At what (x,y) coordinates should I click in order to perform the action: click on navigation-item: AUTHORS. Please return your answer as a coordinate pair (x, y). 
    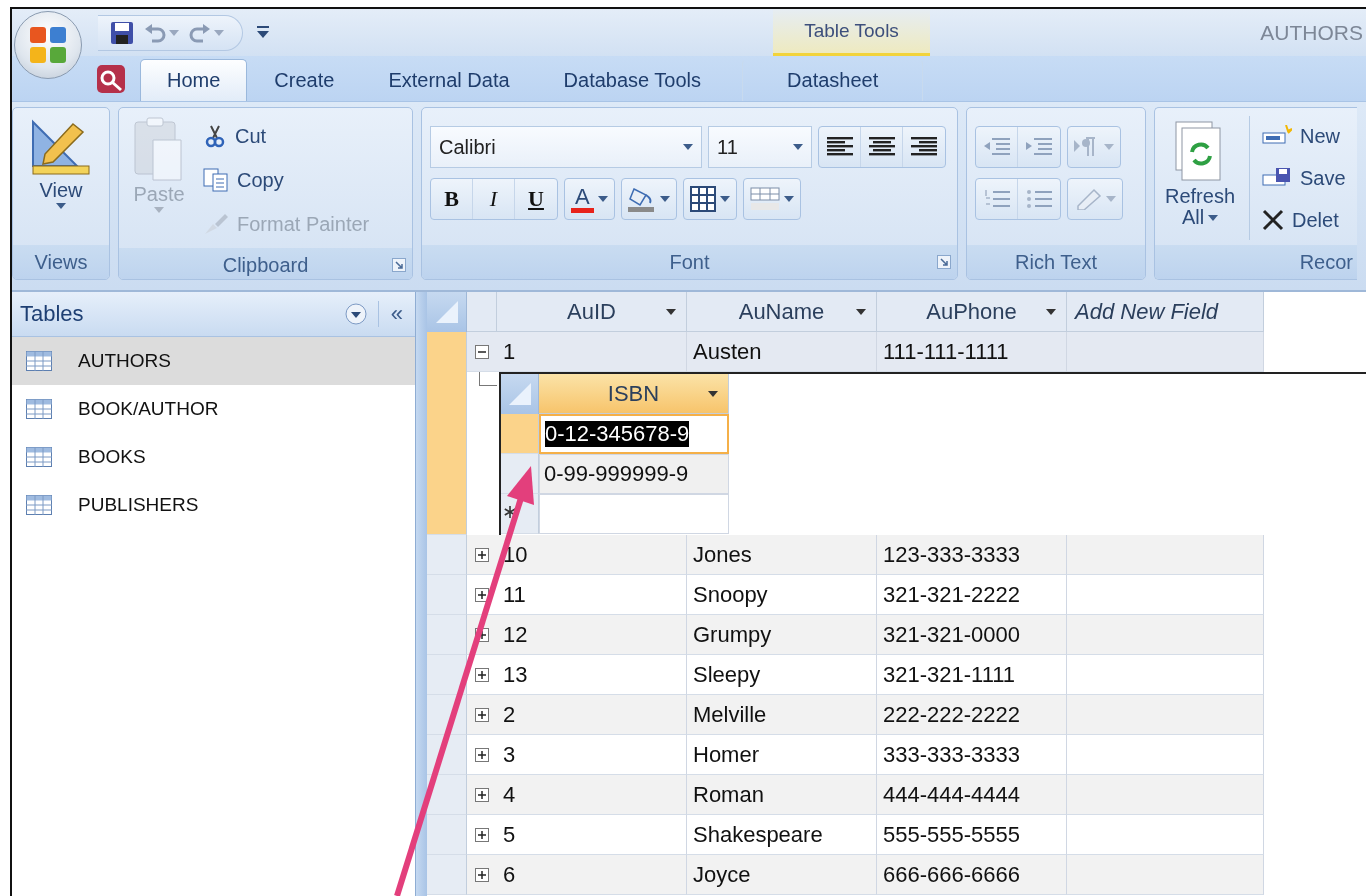
    Looking at the image, I should click on (213, 361).